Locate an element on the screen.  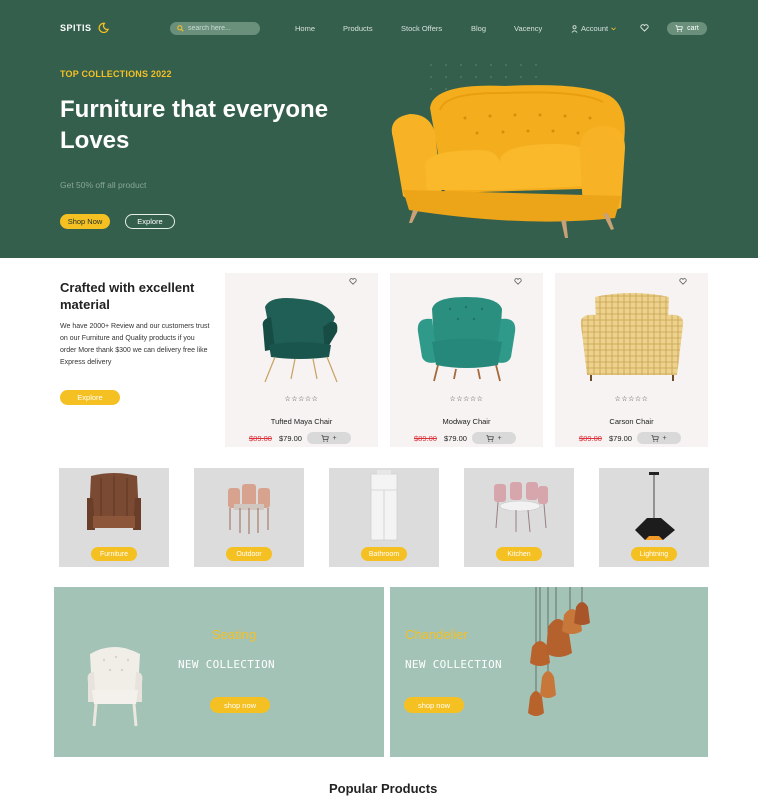
cart-button: cart is located at coordinates (687, 28).